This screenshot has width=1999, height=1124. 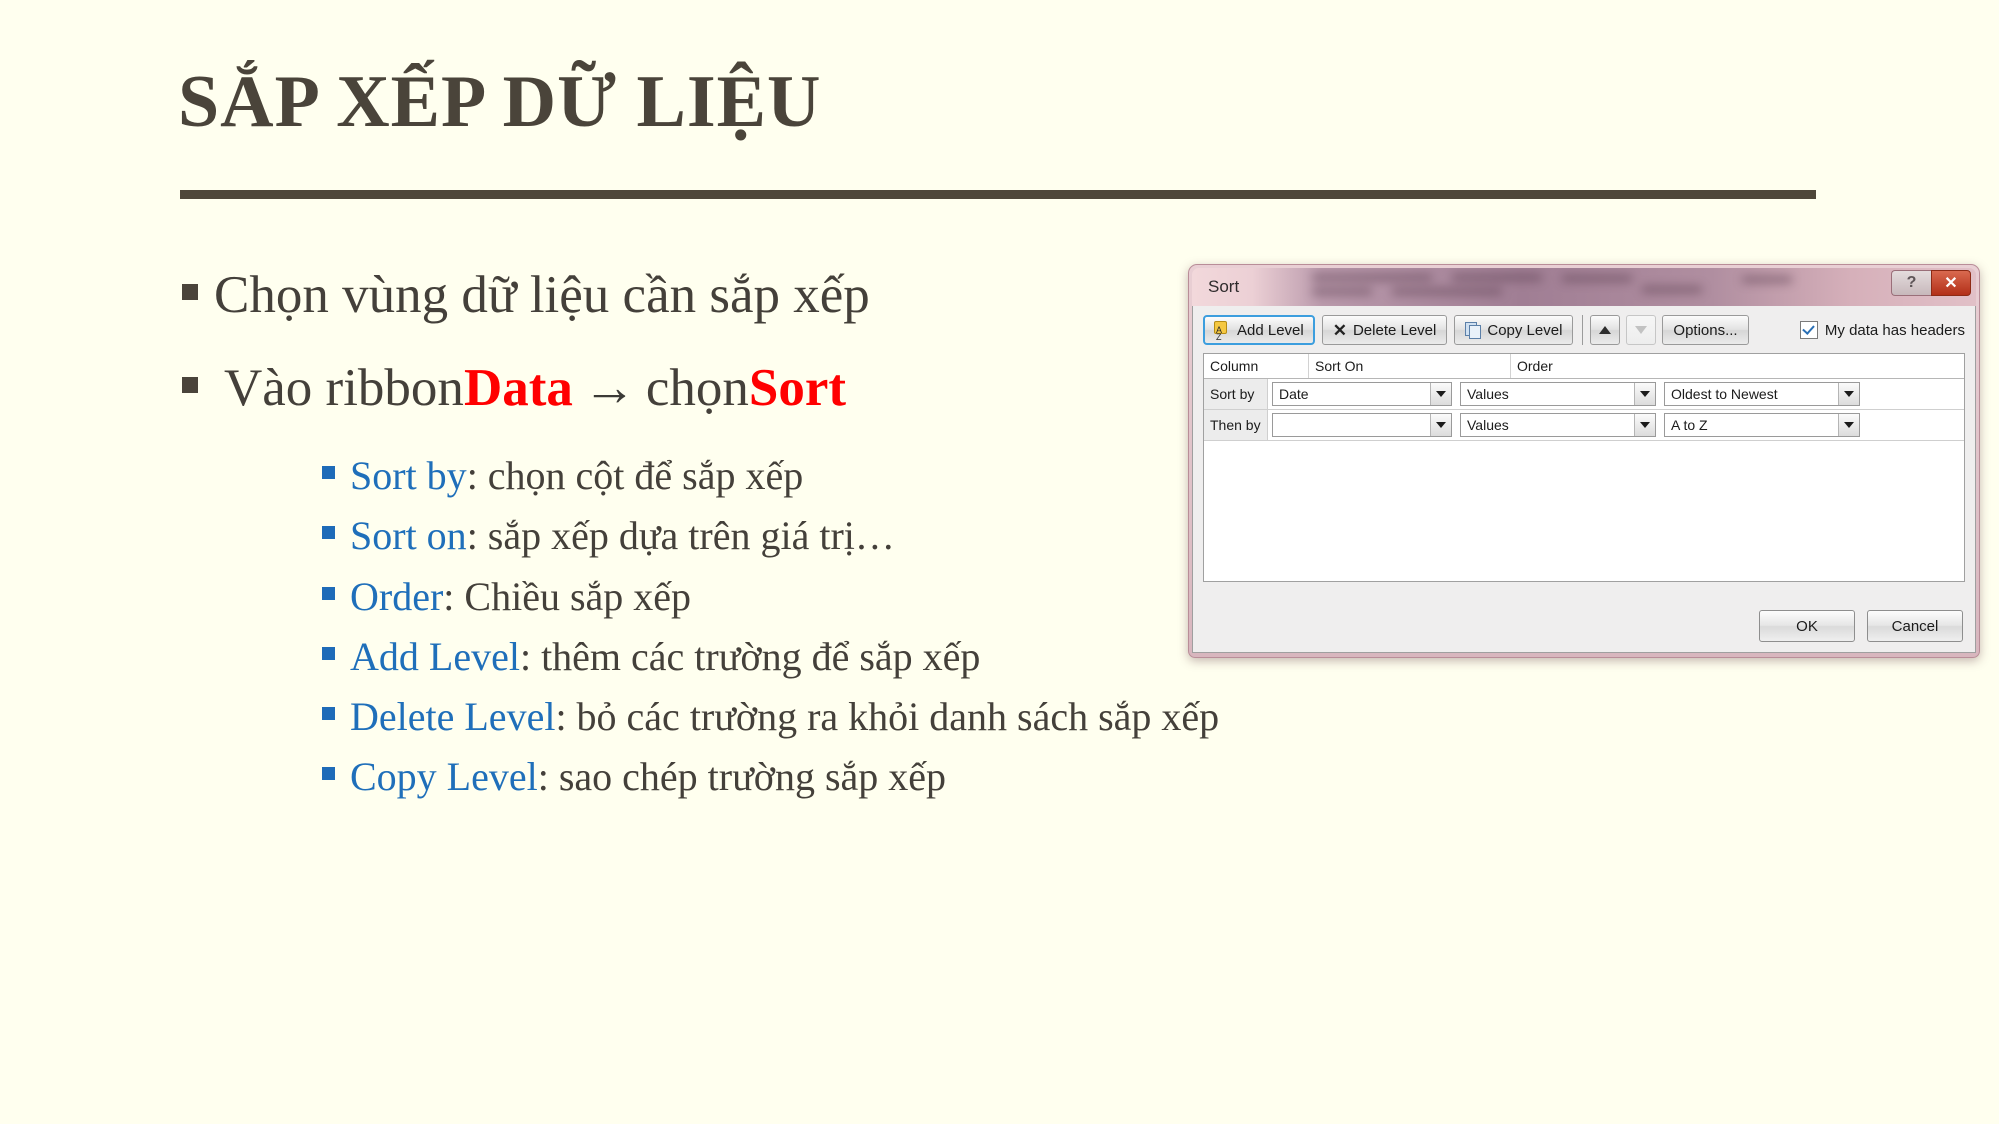 I want to click on delete-level-button: ✕ Delete Level, so click(x=1384, y=330).